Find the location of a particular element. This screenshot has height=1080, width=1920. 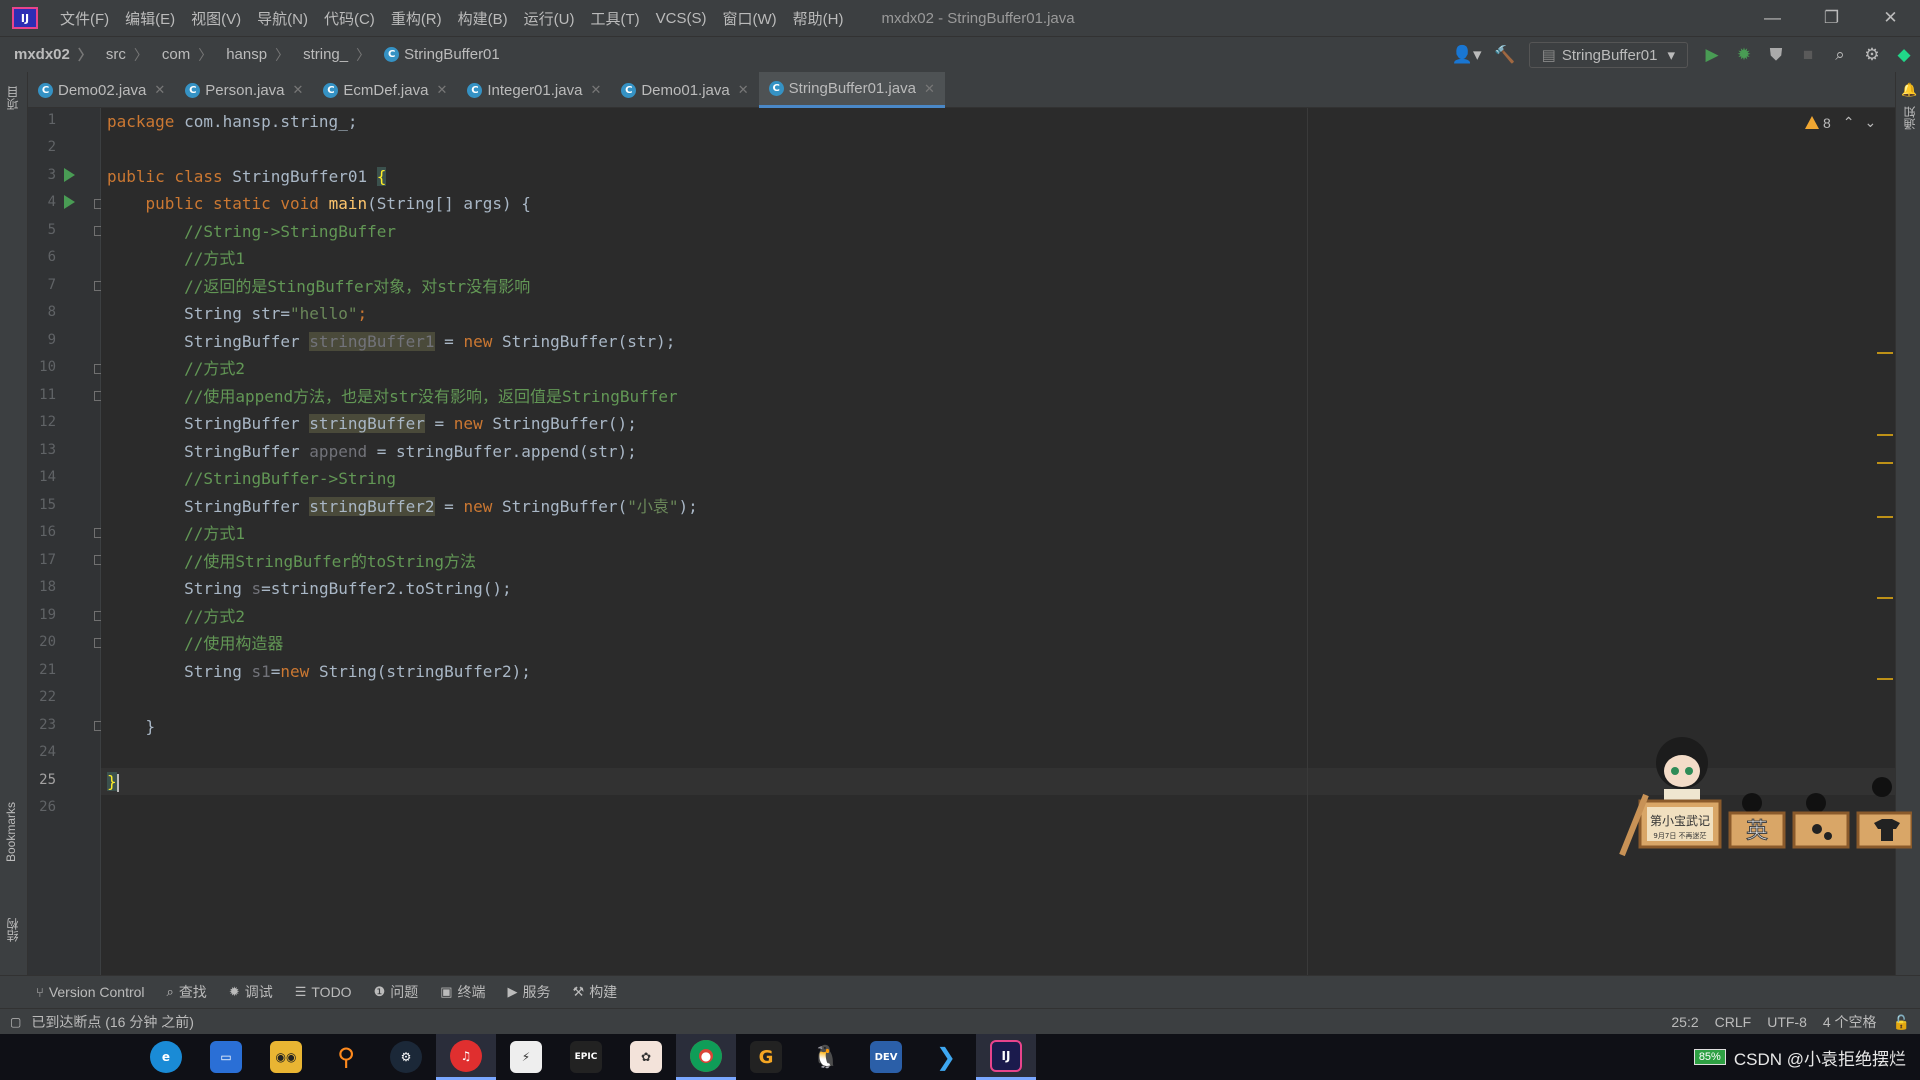

epic-games-icon: EPIC is located at coordinates (586, 1057).